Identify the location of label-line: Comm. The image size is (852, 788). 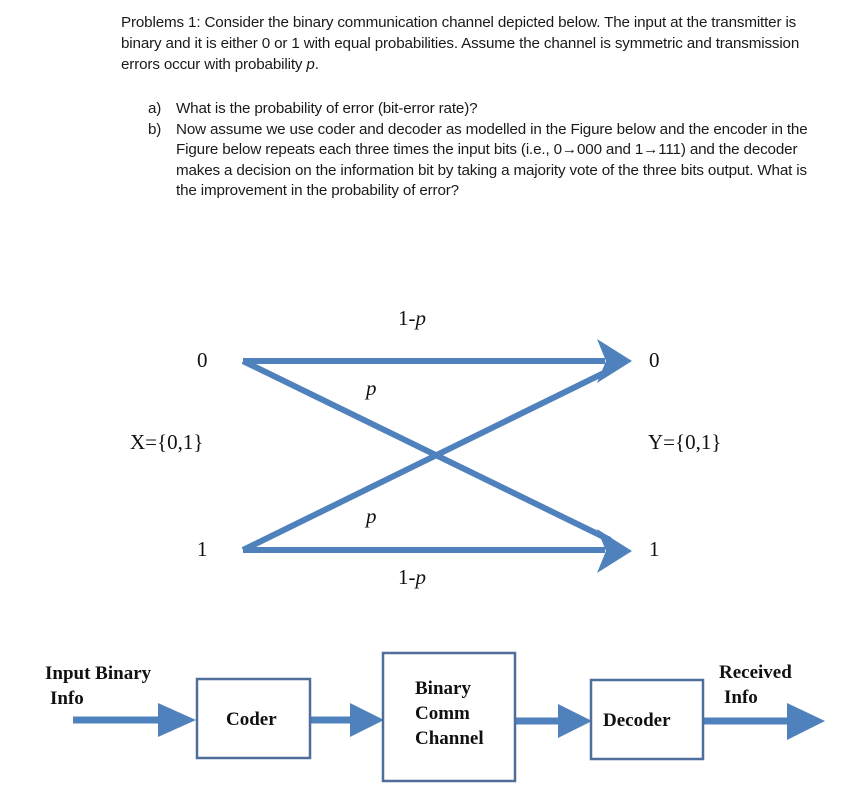
(442, 713).